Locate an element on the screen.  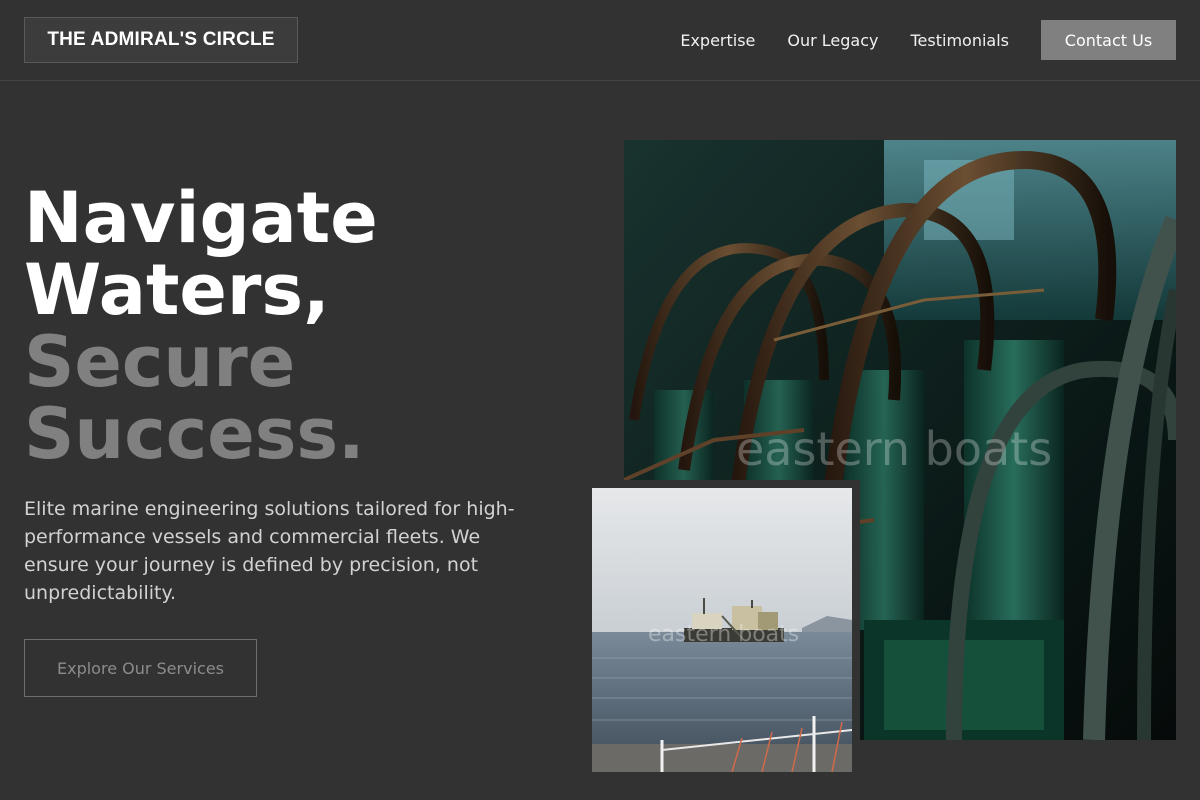
nav-link-testimonials: Testimonials is located at coordinates (960, 40).